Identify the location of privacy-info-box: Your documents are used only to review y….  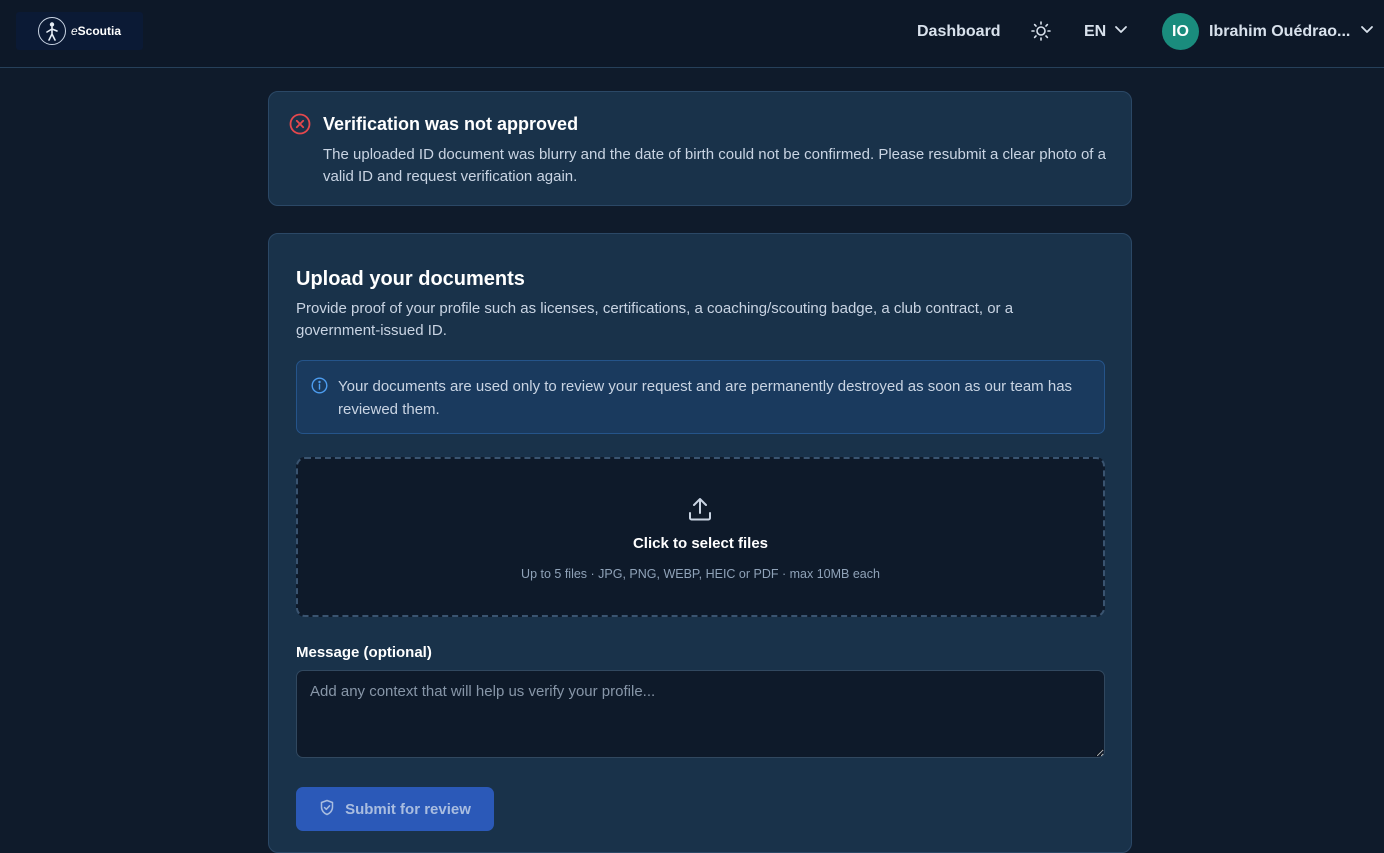
(700, 397).